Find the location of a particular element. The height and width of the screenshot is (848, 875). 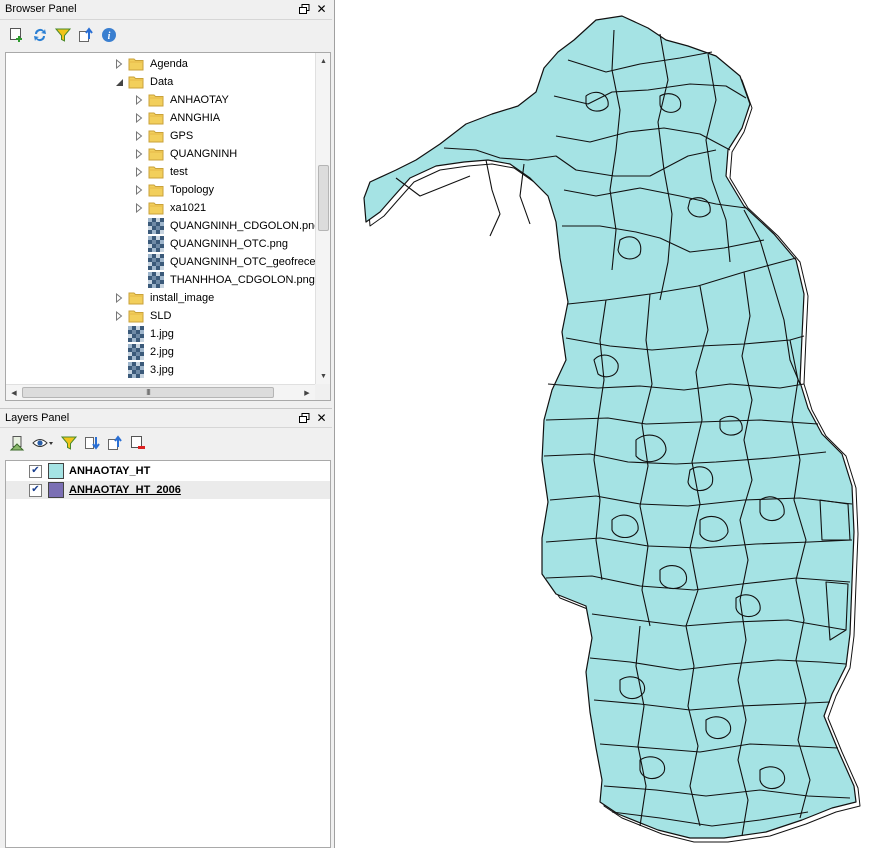

layer-name: ANHAOTAY_HT is located at coordinates (109, 471).